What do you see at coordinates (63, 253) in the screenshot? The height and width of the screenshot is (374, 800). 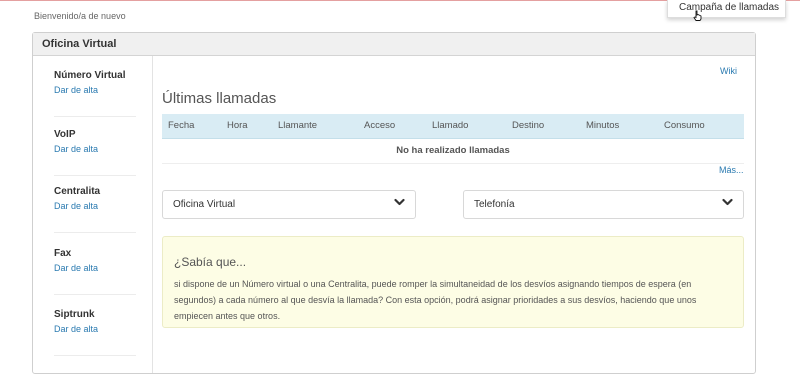 I see `sidebar-item-title: Fax` at bounding box center [63, 253].